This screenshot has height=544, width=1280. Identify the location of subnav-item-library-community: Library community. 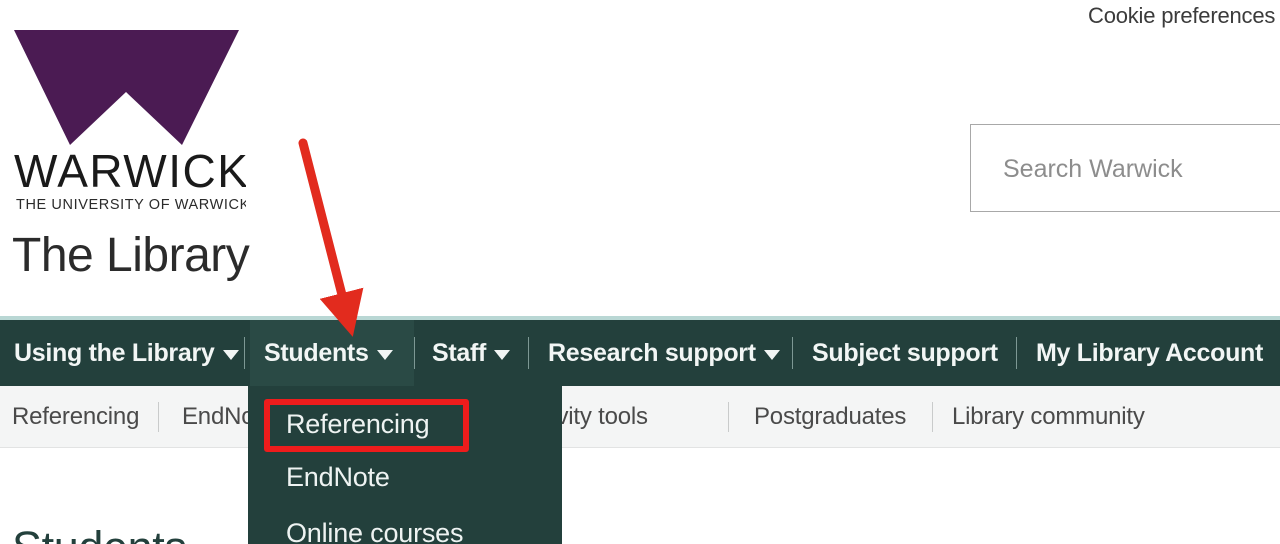
(1048, 416).